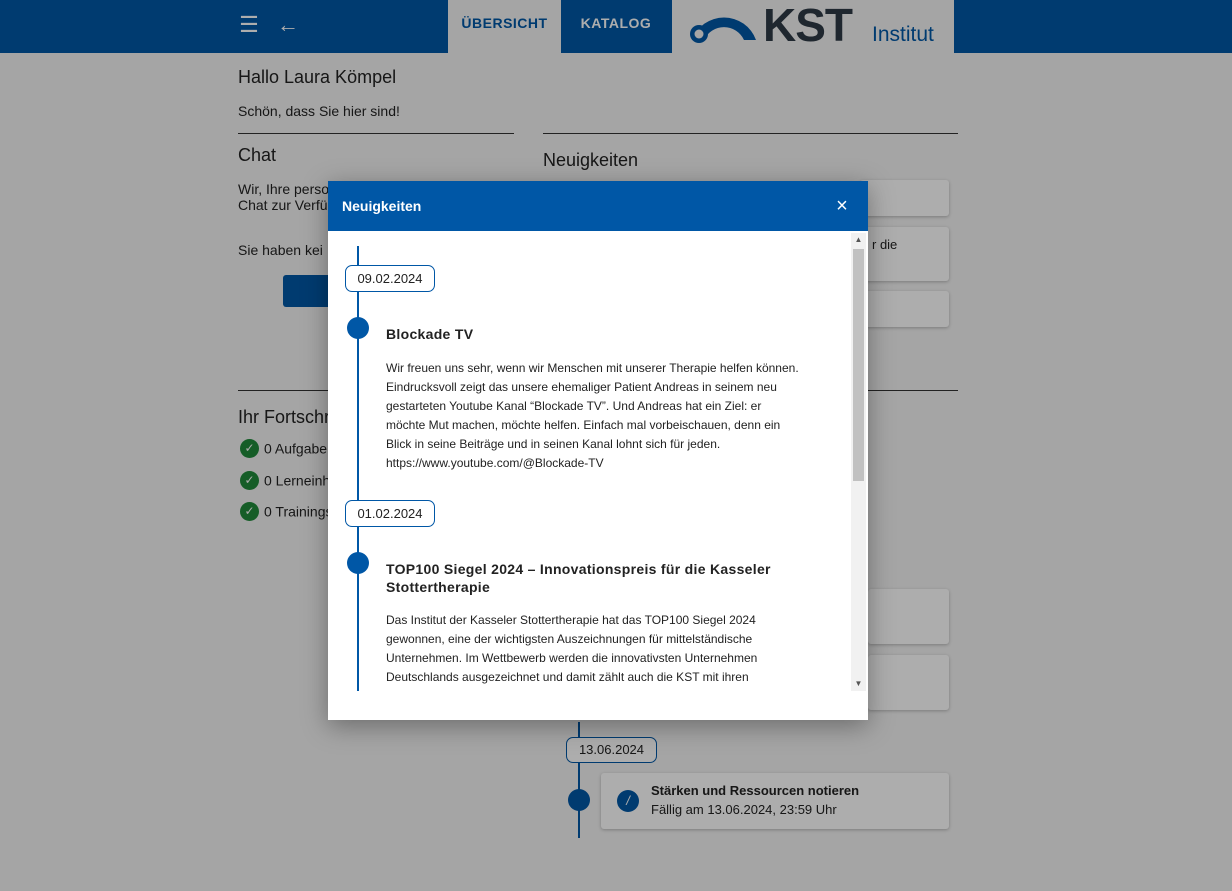 The image size is (1232, 891). I want to click on dialog-title: Neuigkeiten, so click(382, 206).